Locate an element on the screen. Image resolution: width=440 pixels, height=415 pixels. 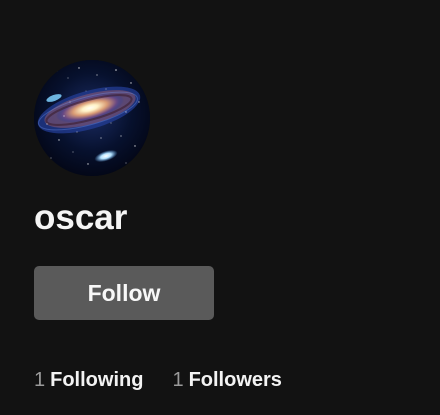
followers-count: 1 is located at coordinates (178, 380).